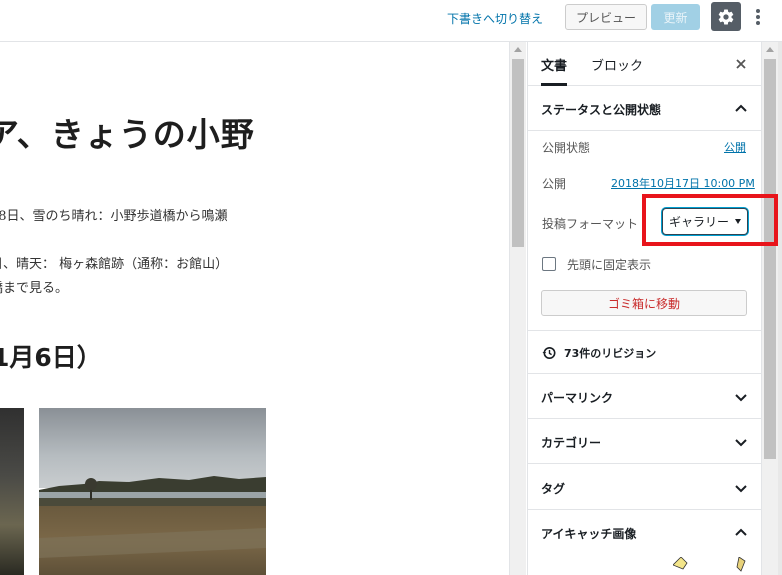  What do you see at coordinates (554, 184) in the screenshot?
I see `publish-label: 公開` at bounding box center [554, 184].